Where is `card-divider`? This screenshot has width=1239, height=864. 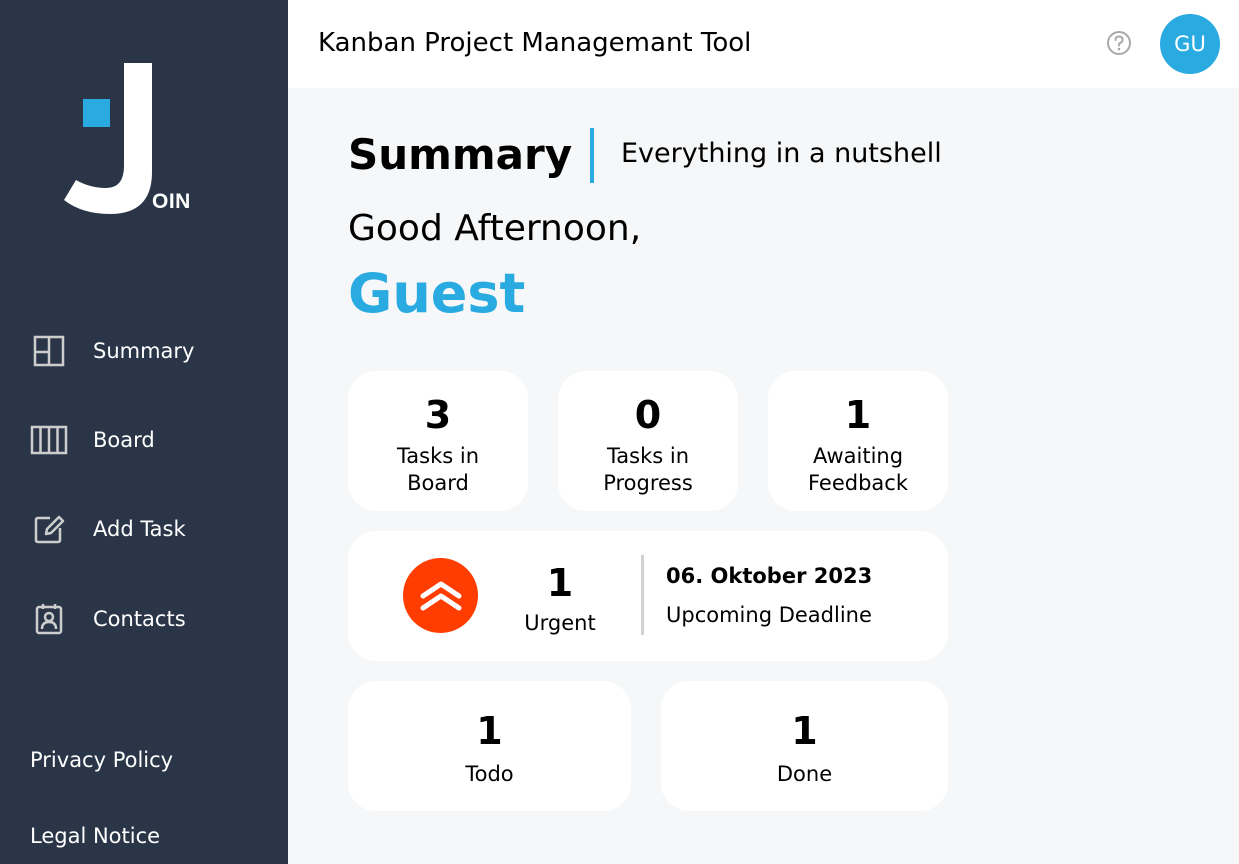 card-divider is located at coordinates (642, 595).